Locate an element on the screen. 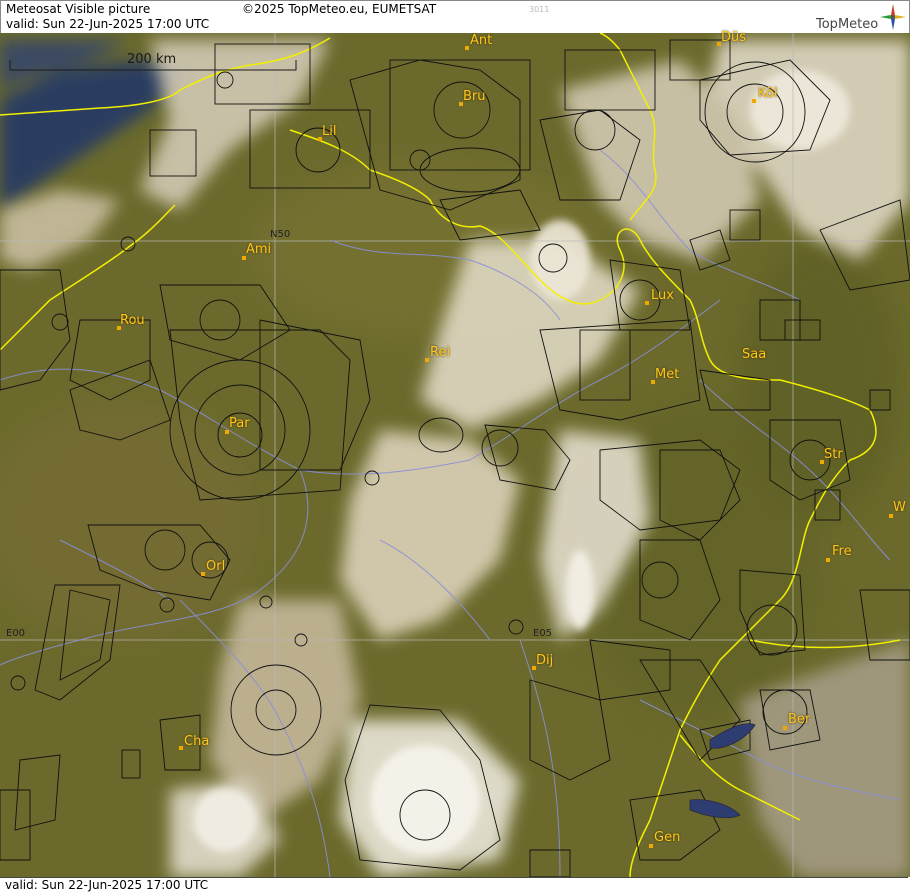 The height and width of the screenshot is (893, 910). image-code: 3011 is located at coordinates (539, 9).